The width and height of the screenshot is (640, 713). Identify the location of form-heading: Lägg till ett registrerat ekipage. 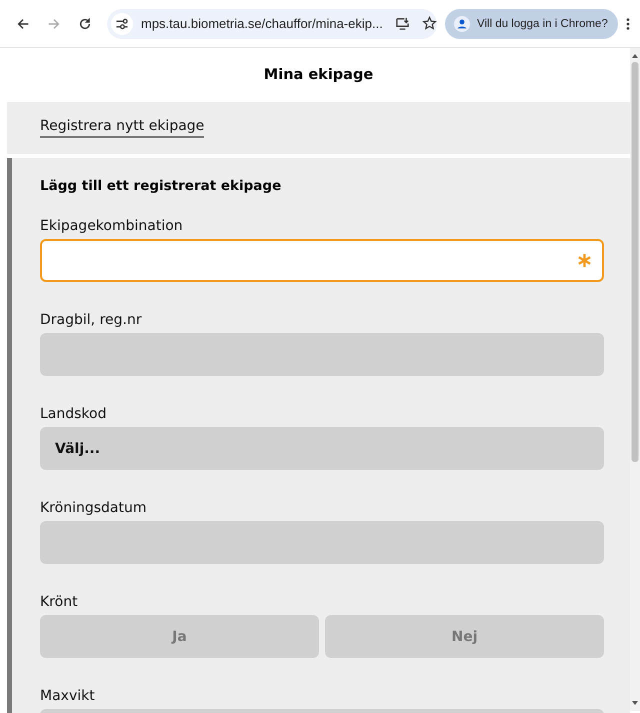
(161, 186).